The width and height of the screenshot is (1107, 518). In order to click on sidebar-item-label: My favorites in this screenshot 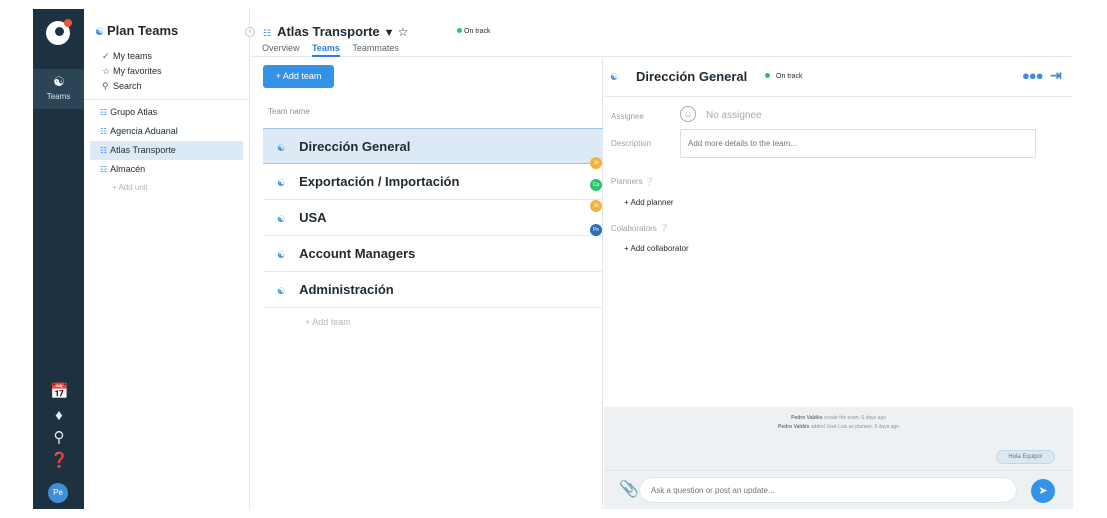, I will do `click(137, 71)`.